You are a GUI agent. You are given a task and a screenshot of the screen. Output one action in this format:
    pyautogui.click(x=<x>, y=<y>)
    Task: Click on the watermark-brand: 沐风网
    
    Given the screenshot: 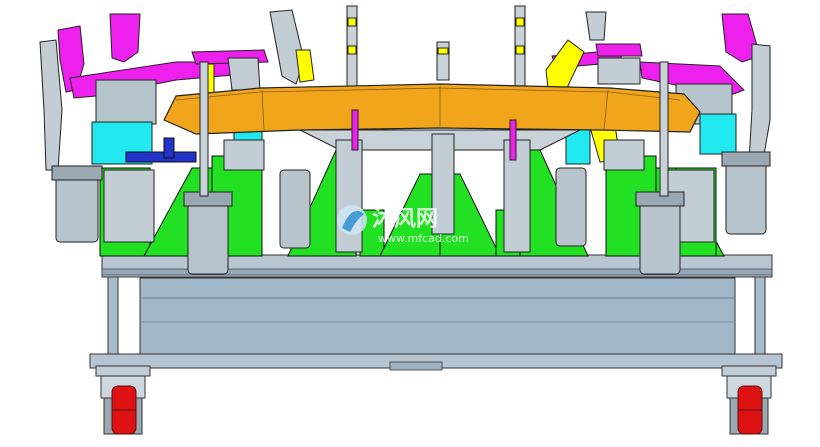 What is the action you would take?
    pyautogui.click(x=405, y=219)
    